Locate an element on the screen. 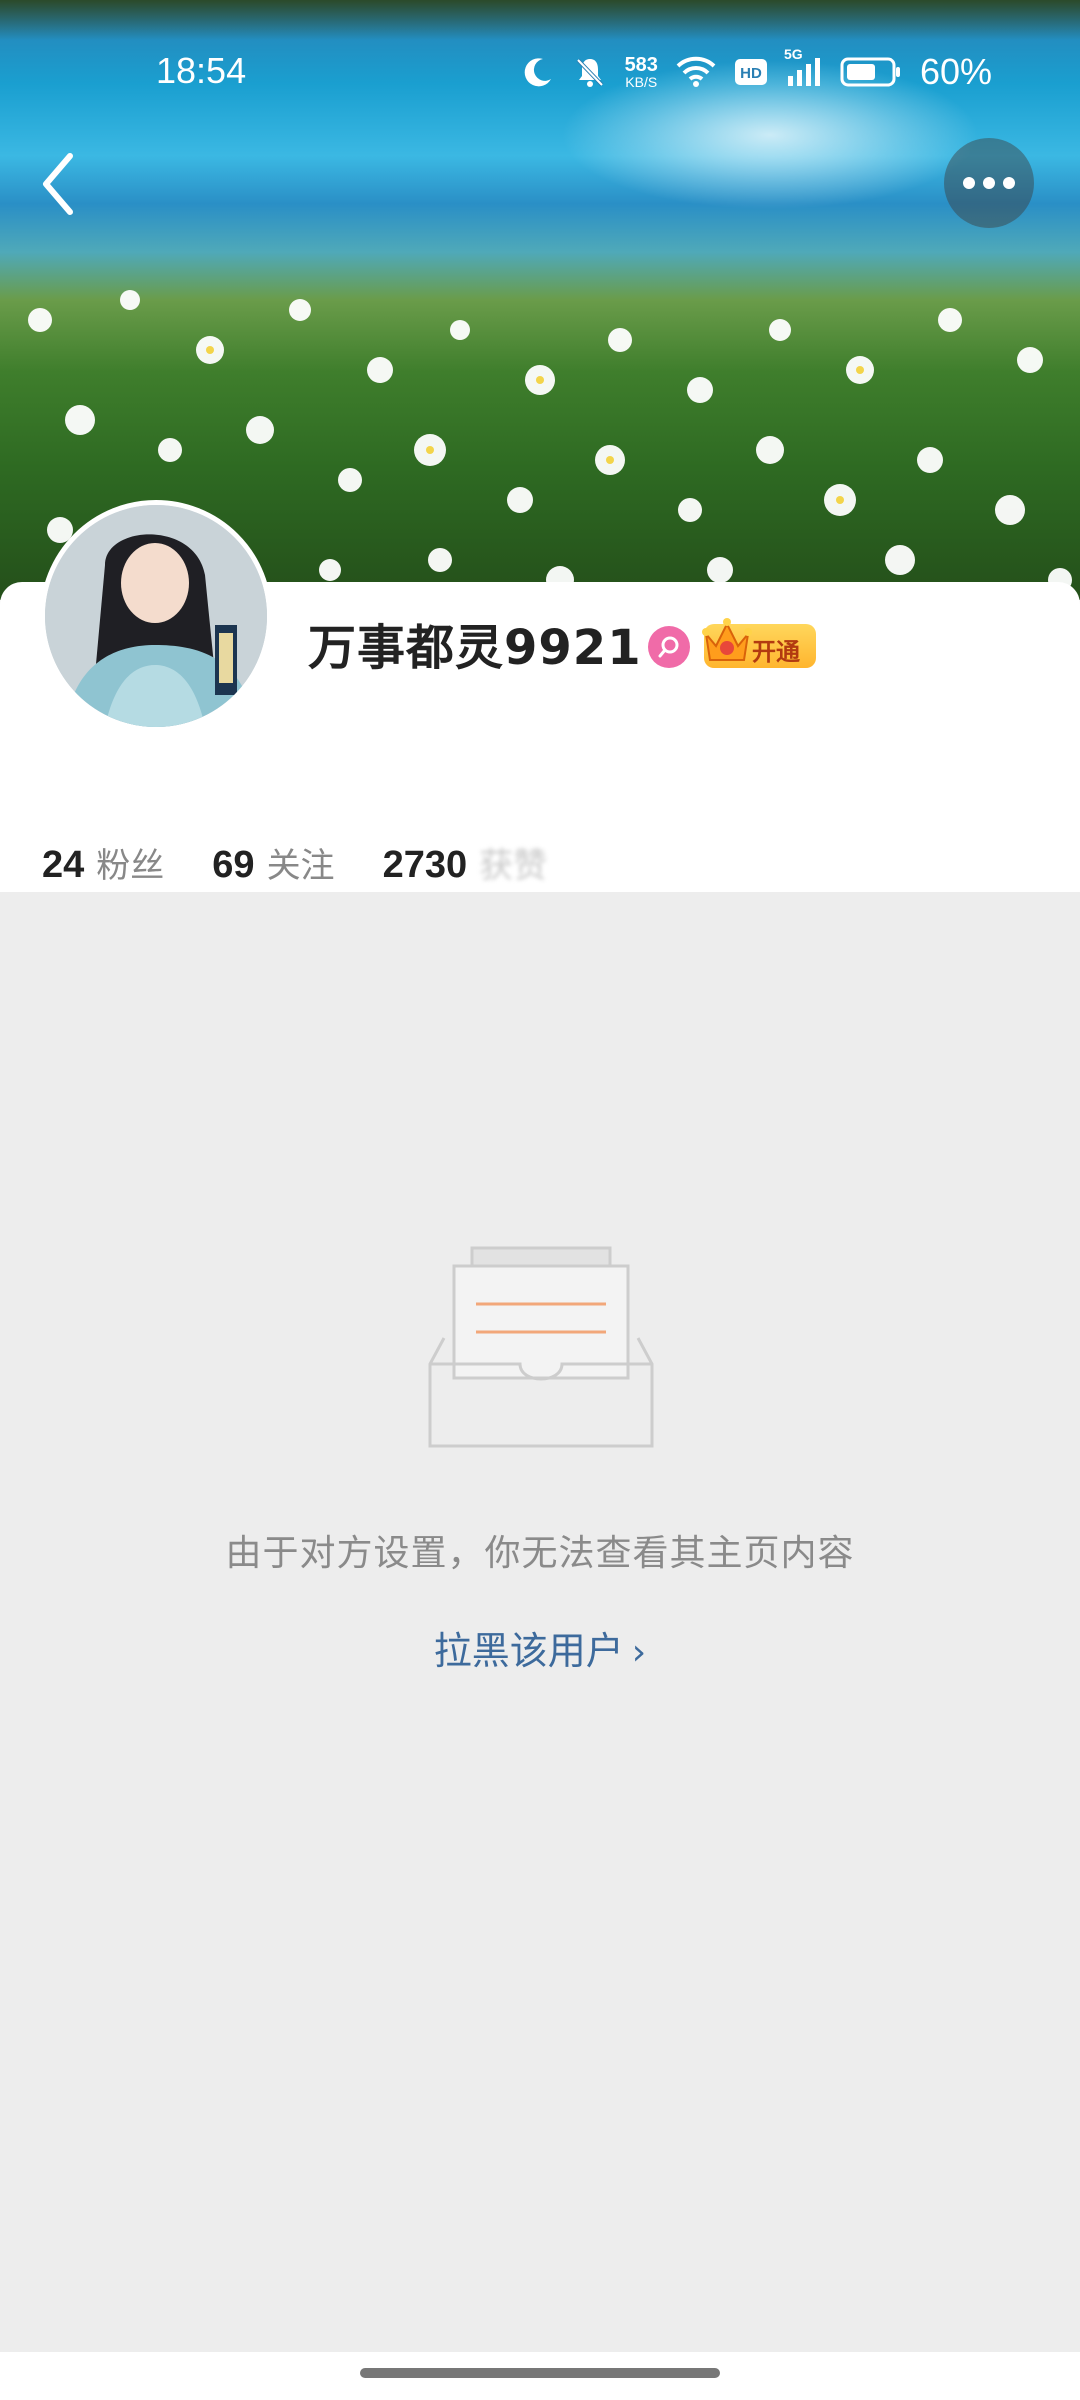 The width and height of the screenshot is (1080, 2400). status-bar: 18:54 583 KB/S HD 5G 60% is located at coordinates (540, 72).